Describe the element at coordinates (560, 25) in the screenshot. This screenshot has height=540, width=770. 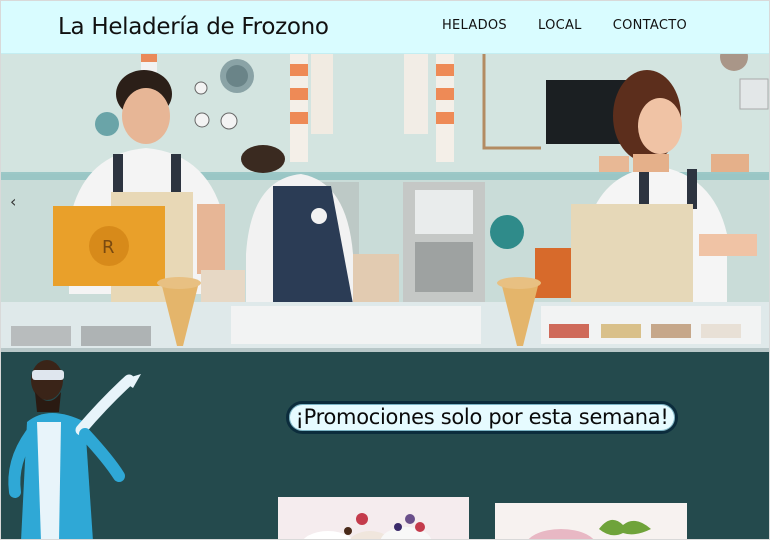
I see `nav-link-local: LOCAL` at that location.